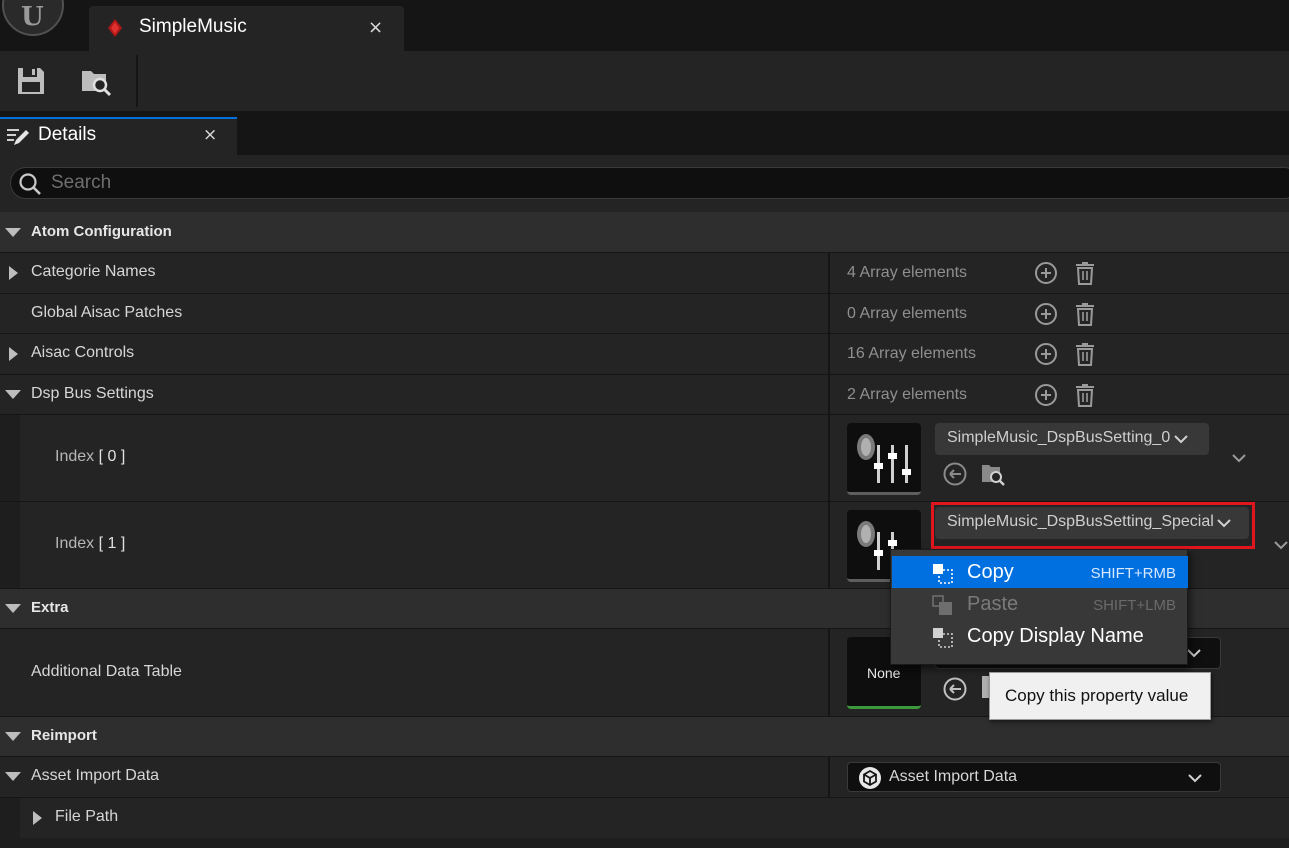 This screenshot has height=848, width=1289. I want to click on search-input, so click(501, 183).